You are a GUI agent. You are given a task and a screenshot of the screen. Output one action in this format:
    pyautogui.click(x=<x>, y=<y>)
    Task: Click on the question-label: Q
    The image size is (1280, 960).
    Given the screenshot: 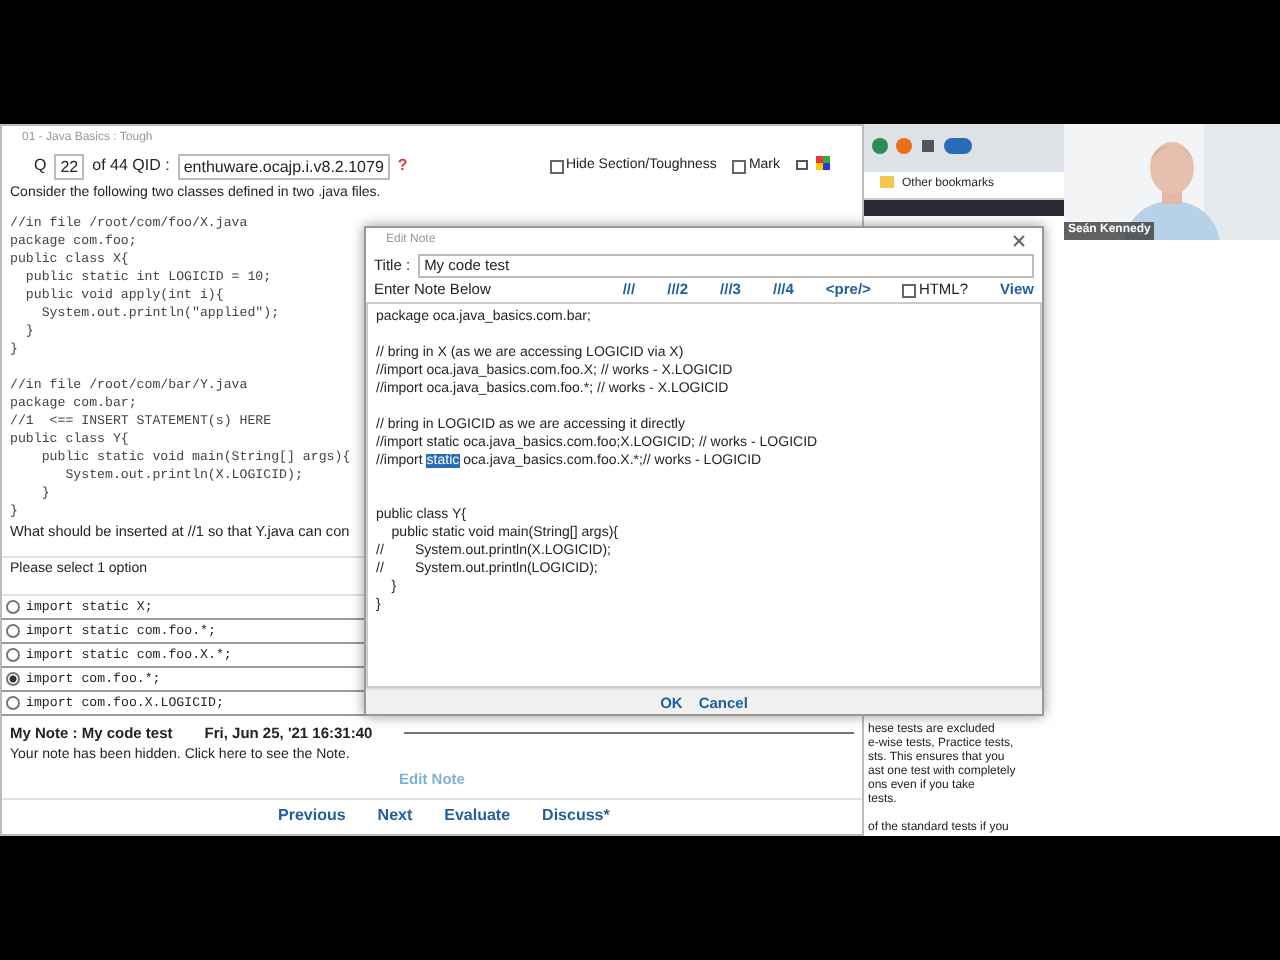 What is the action you would take?
    pyautogui.click(x=40, y=166)
    